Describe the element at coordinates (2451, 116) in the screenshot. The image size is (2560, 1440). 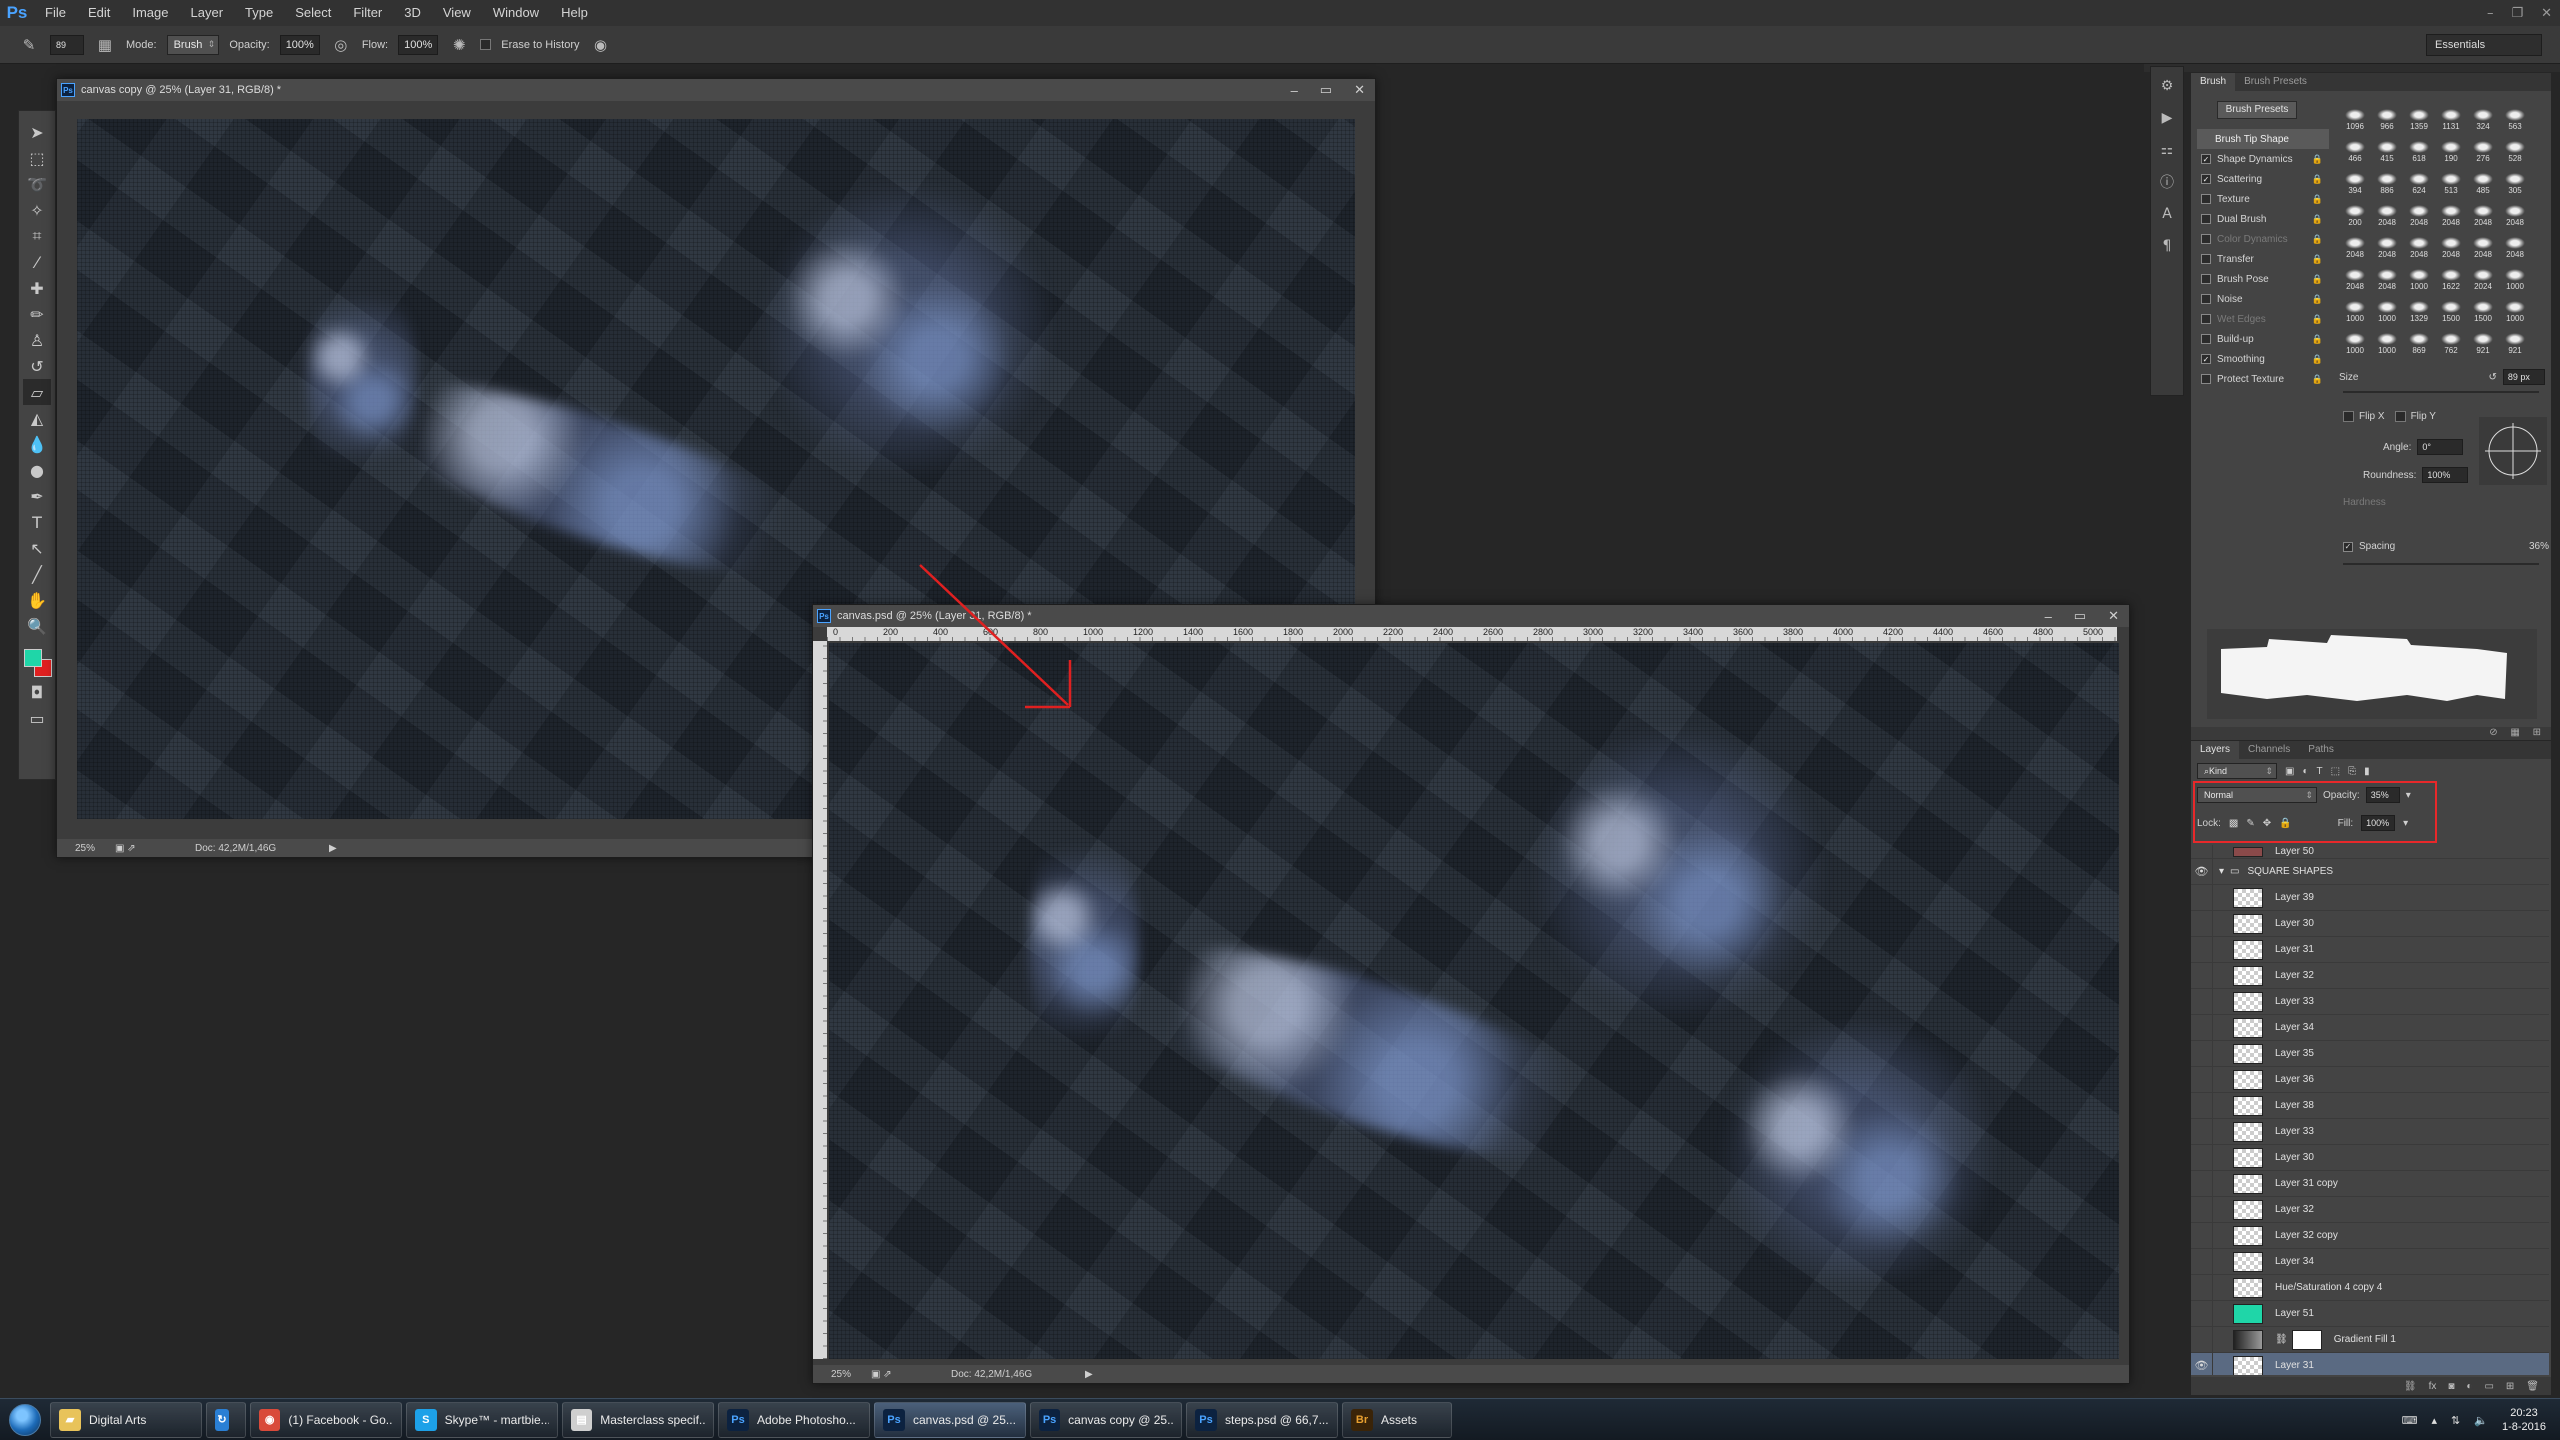
I see `brush-tip: 1131` at that location.